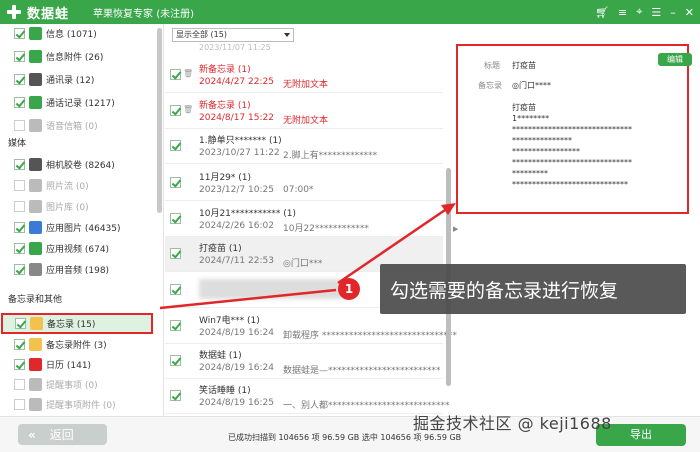 Image resolution: width=700 pixels, height=452 pixels. What do you see at coordinates (56, 384) in the screenshot?
I see `sidebar-item: 提醒事项 (0)` at bounding box center [56, 384].